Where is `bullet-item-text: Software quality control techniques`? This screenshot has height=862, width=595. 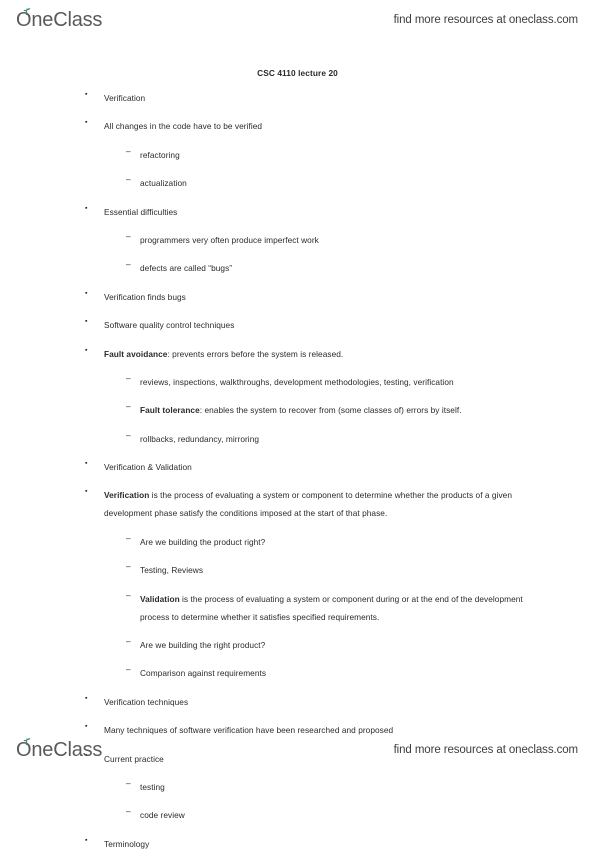 bullet-item-text: Software quality control techniques is located at coordinates (169, 325).